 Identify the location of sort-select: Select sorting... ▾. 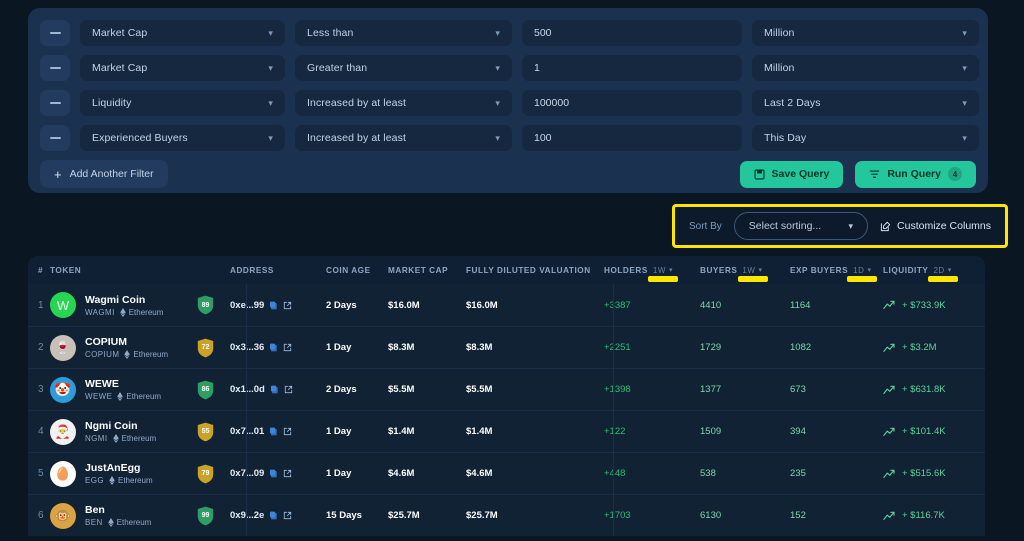
(801, 226).